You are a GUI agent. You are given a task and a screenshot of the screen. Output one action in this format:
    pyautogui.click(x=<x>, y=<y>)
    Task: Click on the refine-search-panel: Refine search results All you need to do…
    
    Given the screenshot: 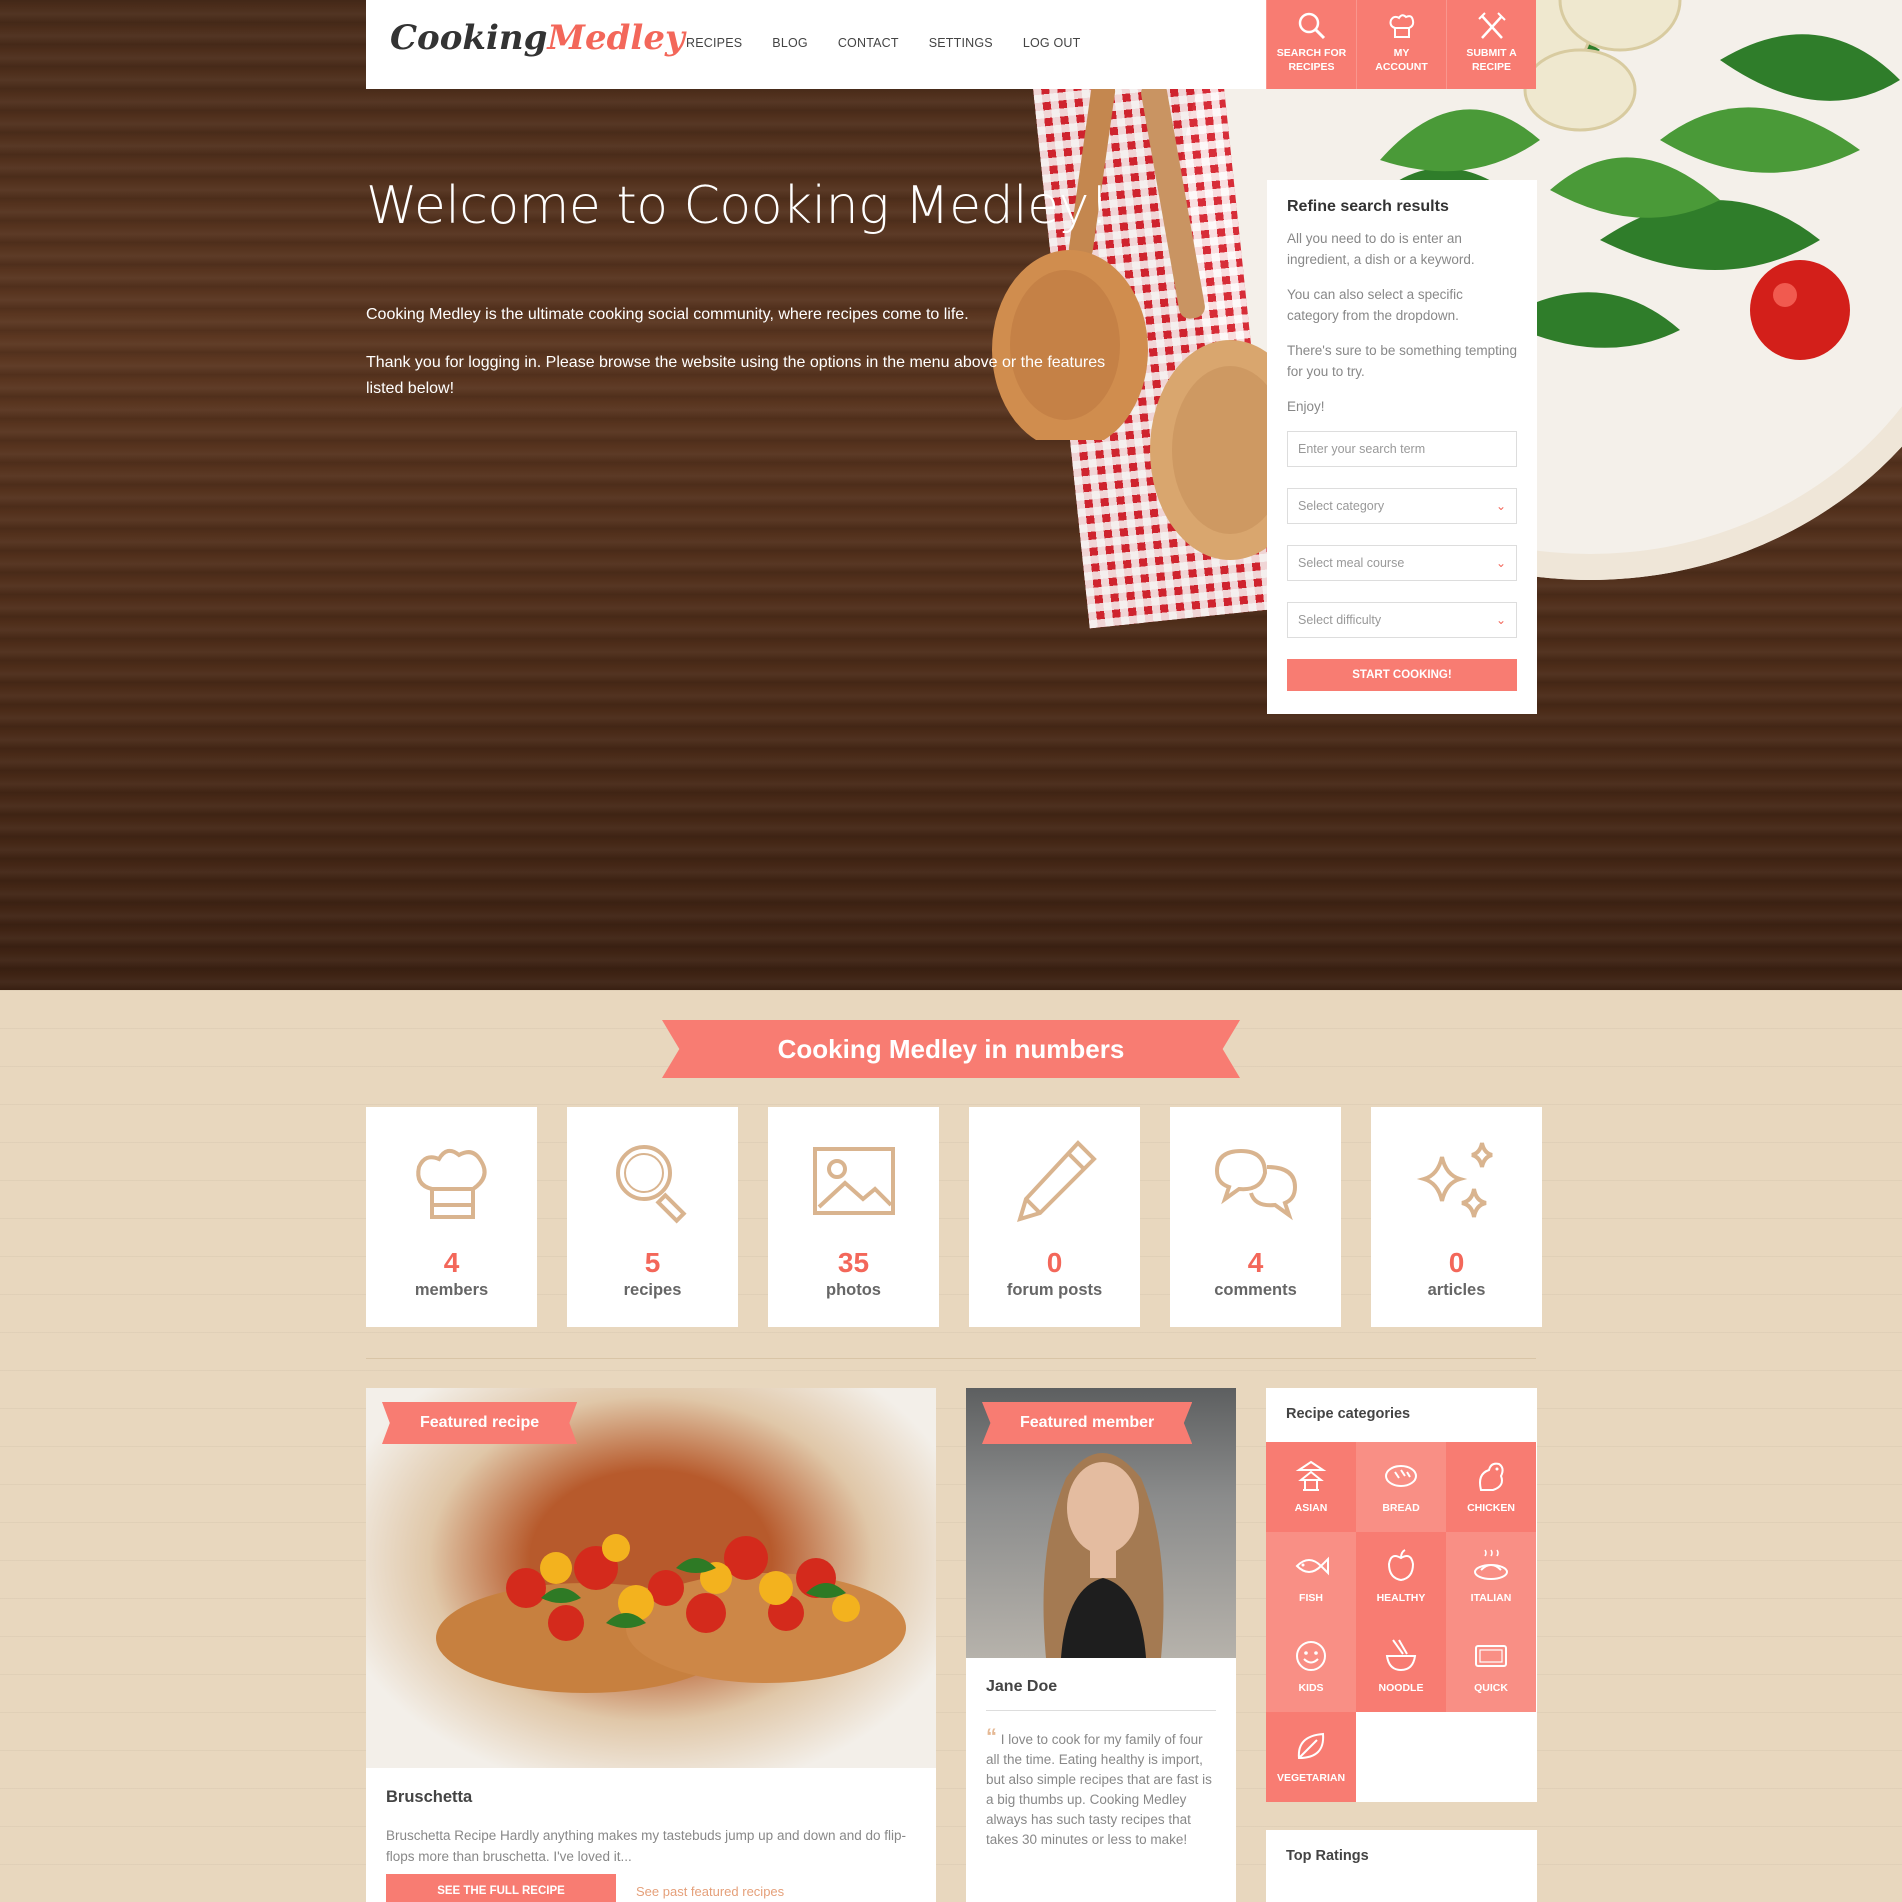 What is the action you would take?
    pyautogui.click(x=1402, y=447)
    